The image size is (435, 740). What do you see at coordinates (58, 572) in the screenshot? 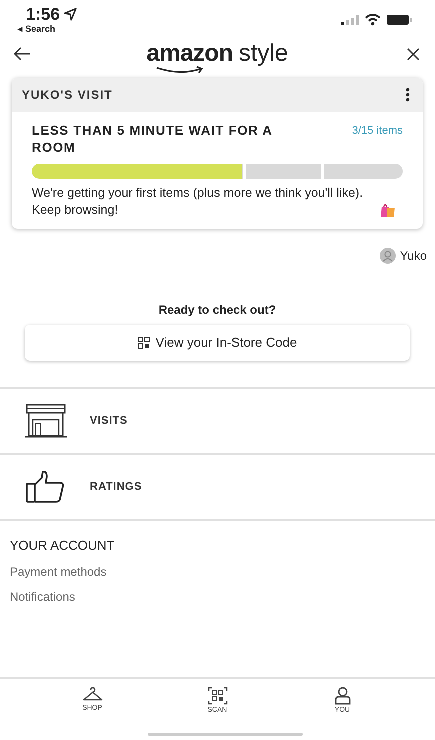
I see `account-link: Payment methods` at bounding box center [58, 572].